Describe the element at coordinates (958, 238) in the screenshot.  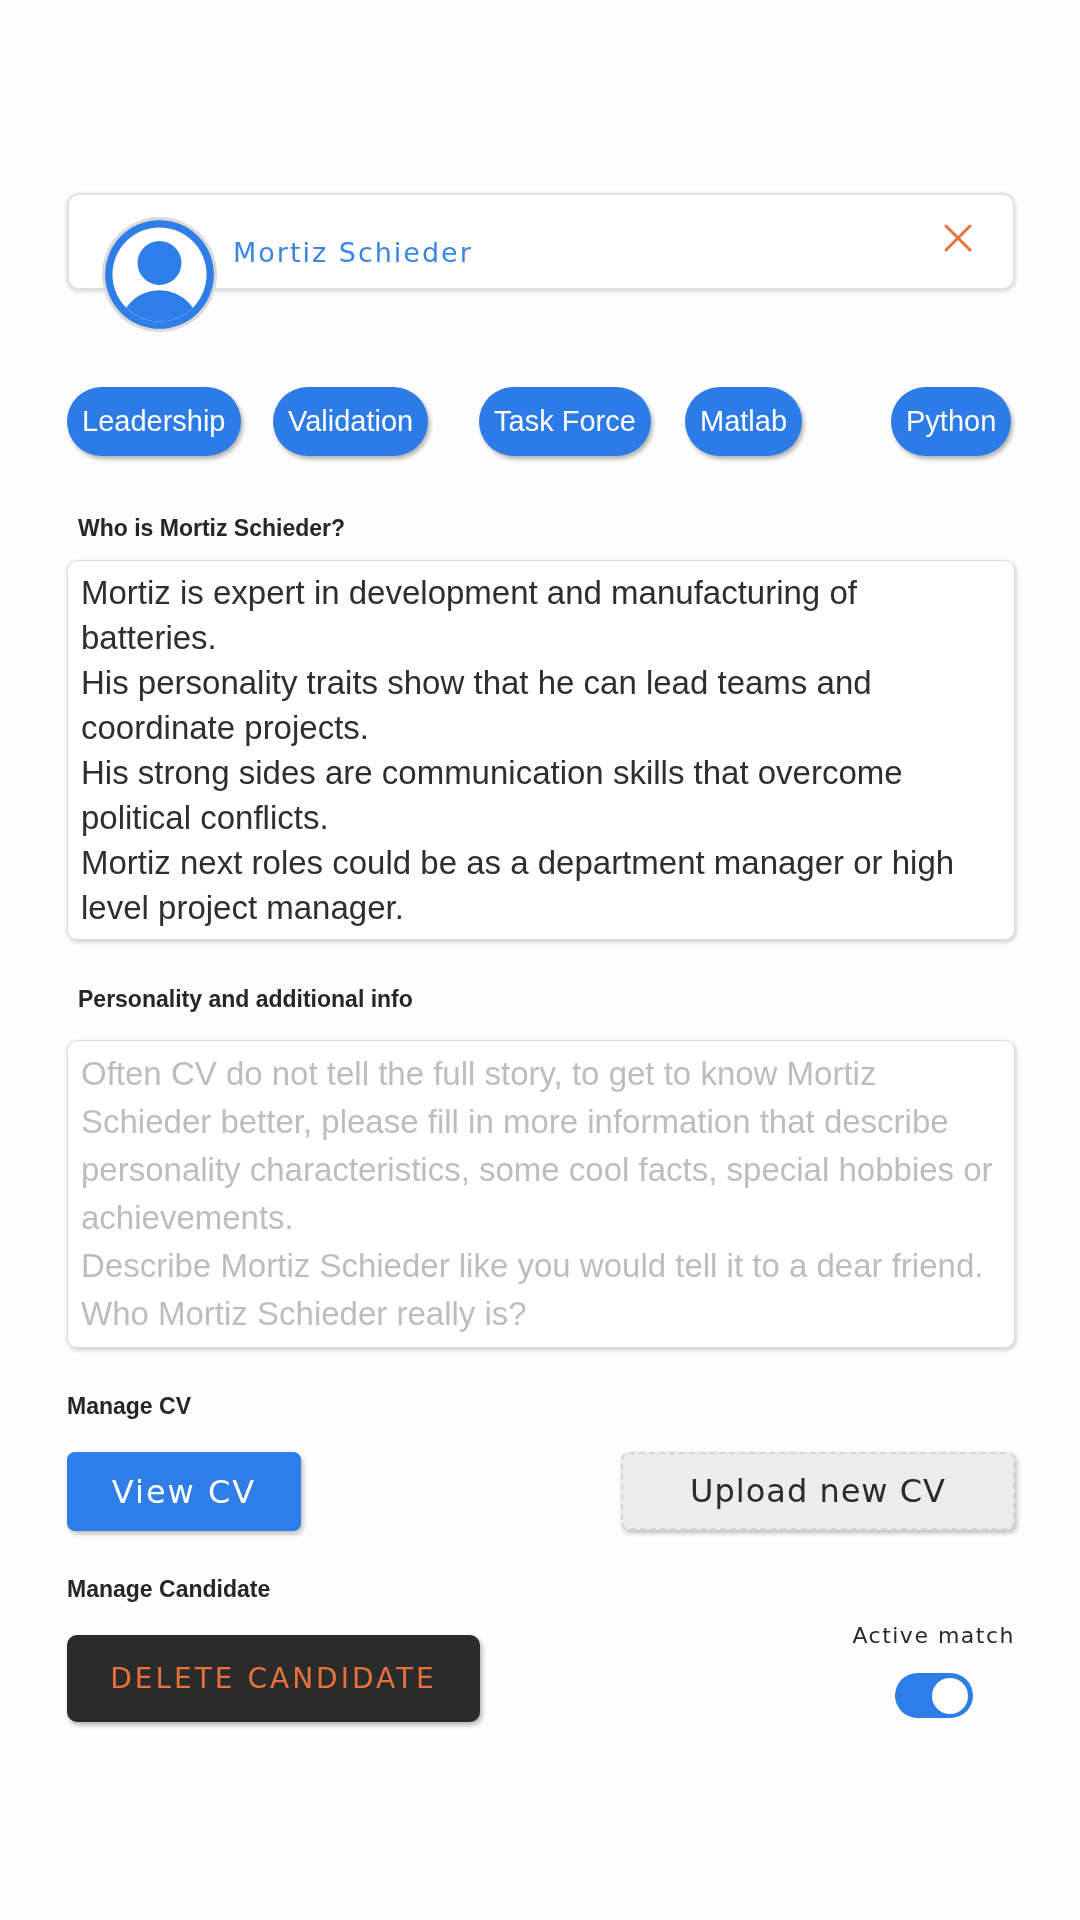
I see `close-icon` at that location.